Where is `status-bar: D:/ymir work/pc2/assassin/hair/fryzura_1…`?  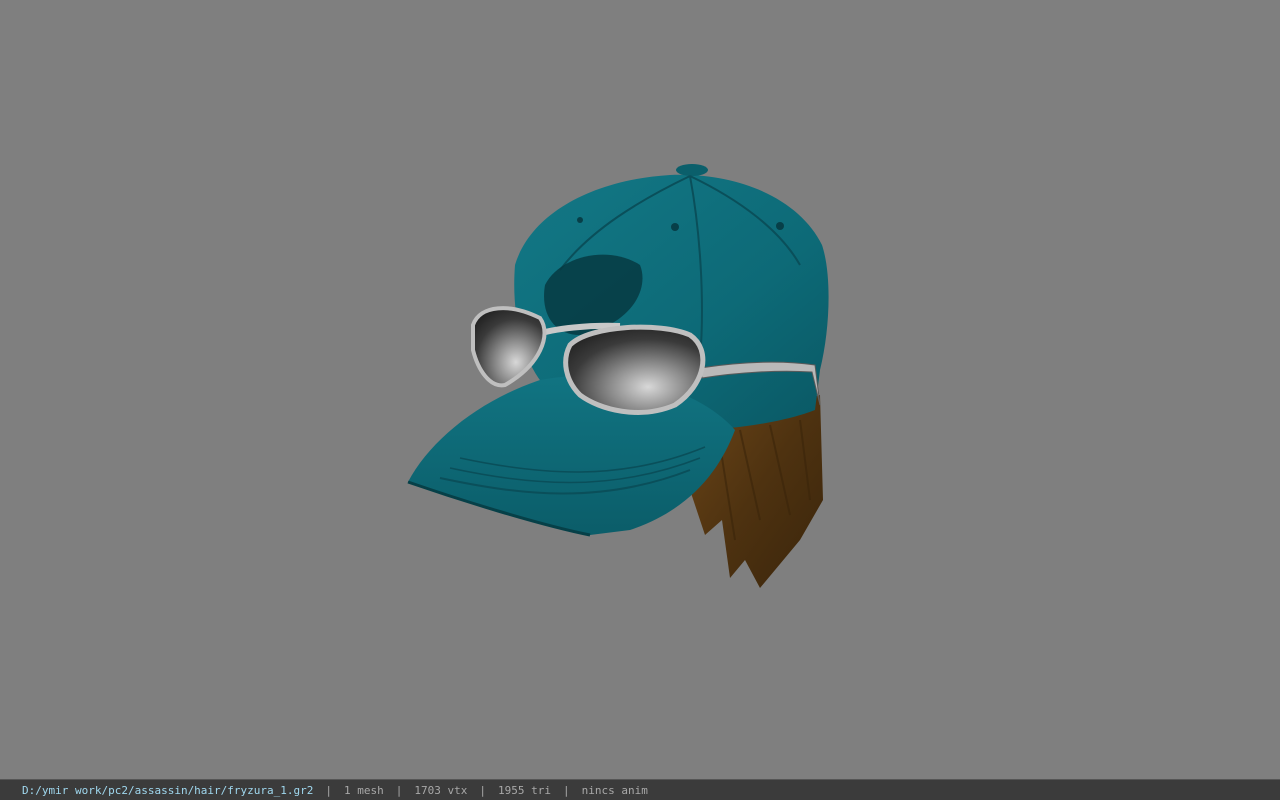
status-bar: D:/ymir work/pc2/assassin/hair/fryzura_1… is located at coordinates (640, 789).